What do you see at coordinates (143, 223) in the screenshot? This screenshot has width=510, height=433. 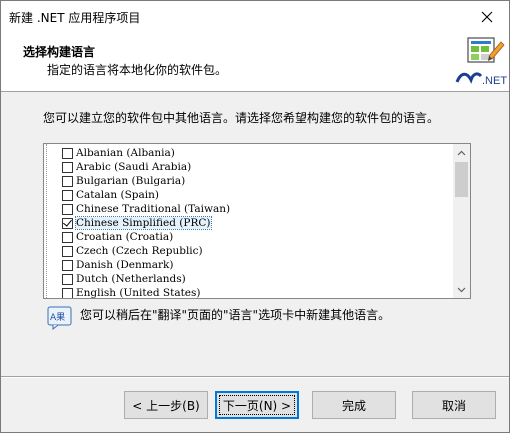 I see `language-label: Chinese Simplified (PRC)` at bounding box center [143, 223].